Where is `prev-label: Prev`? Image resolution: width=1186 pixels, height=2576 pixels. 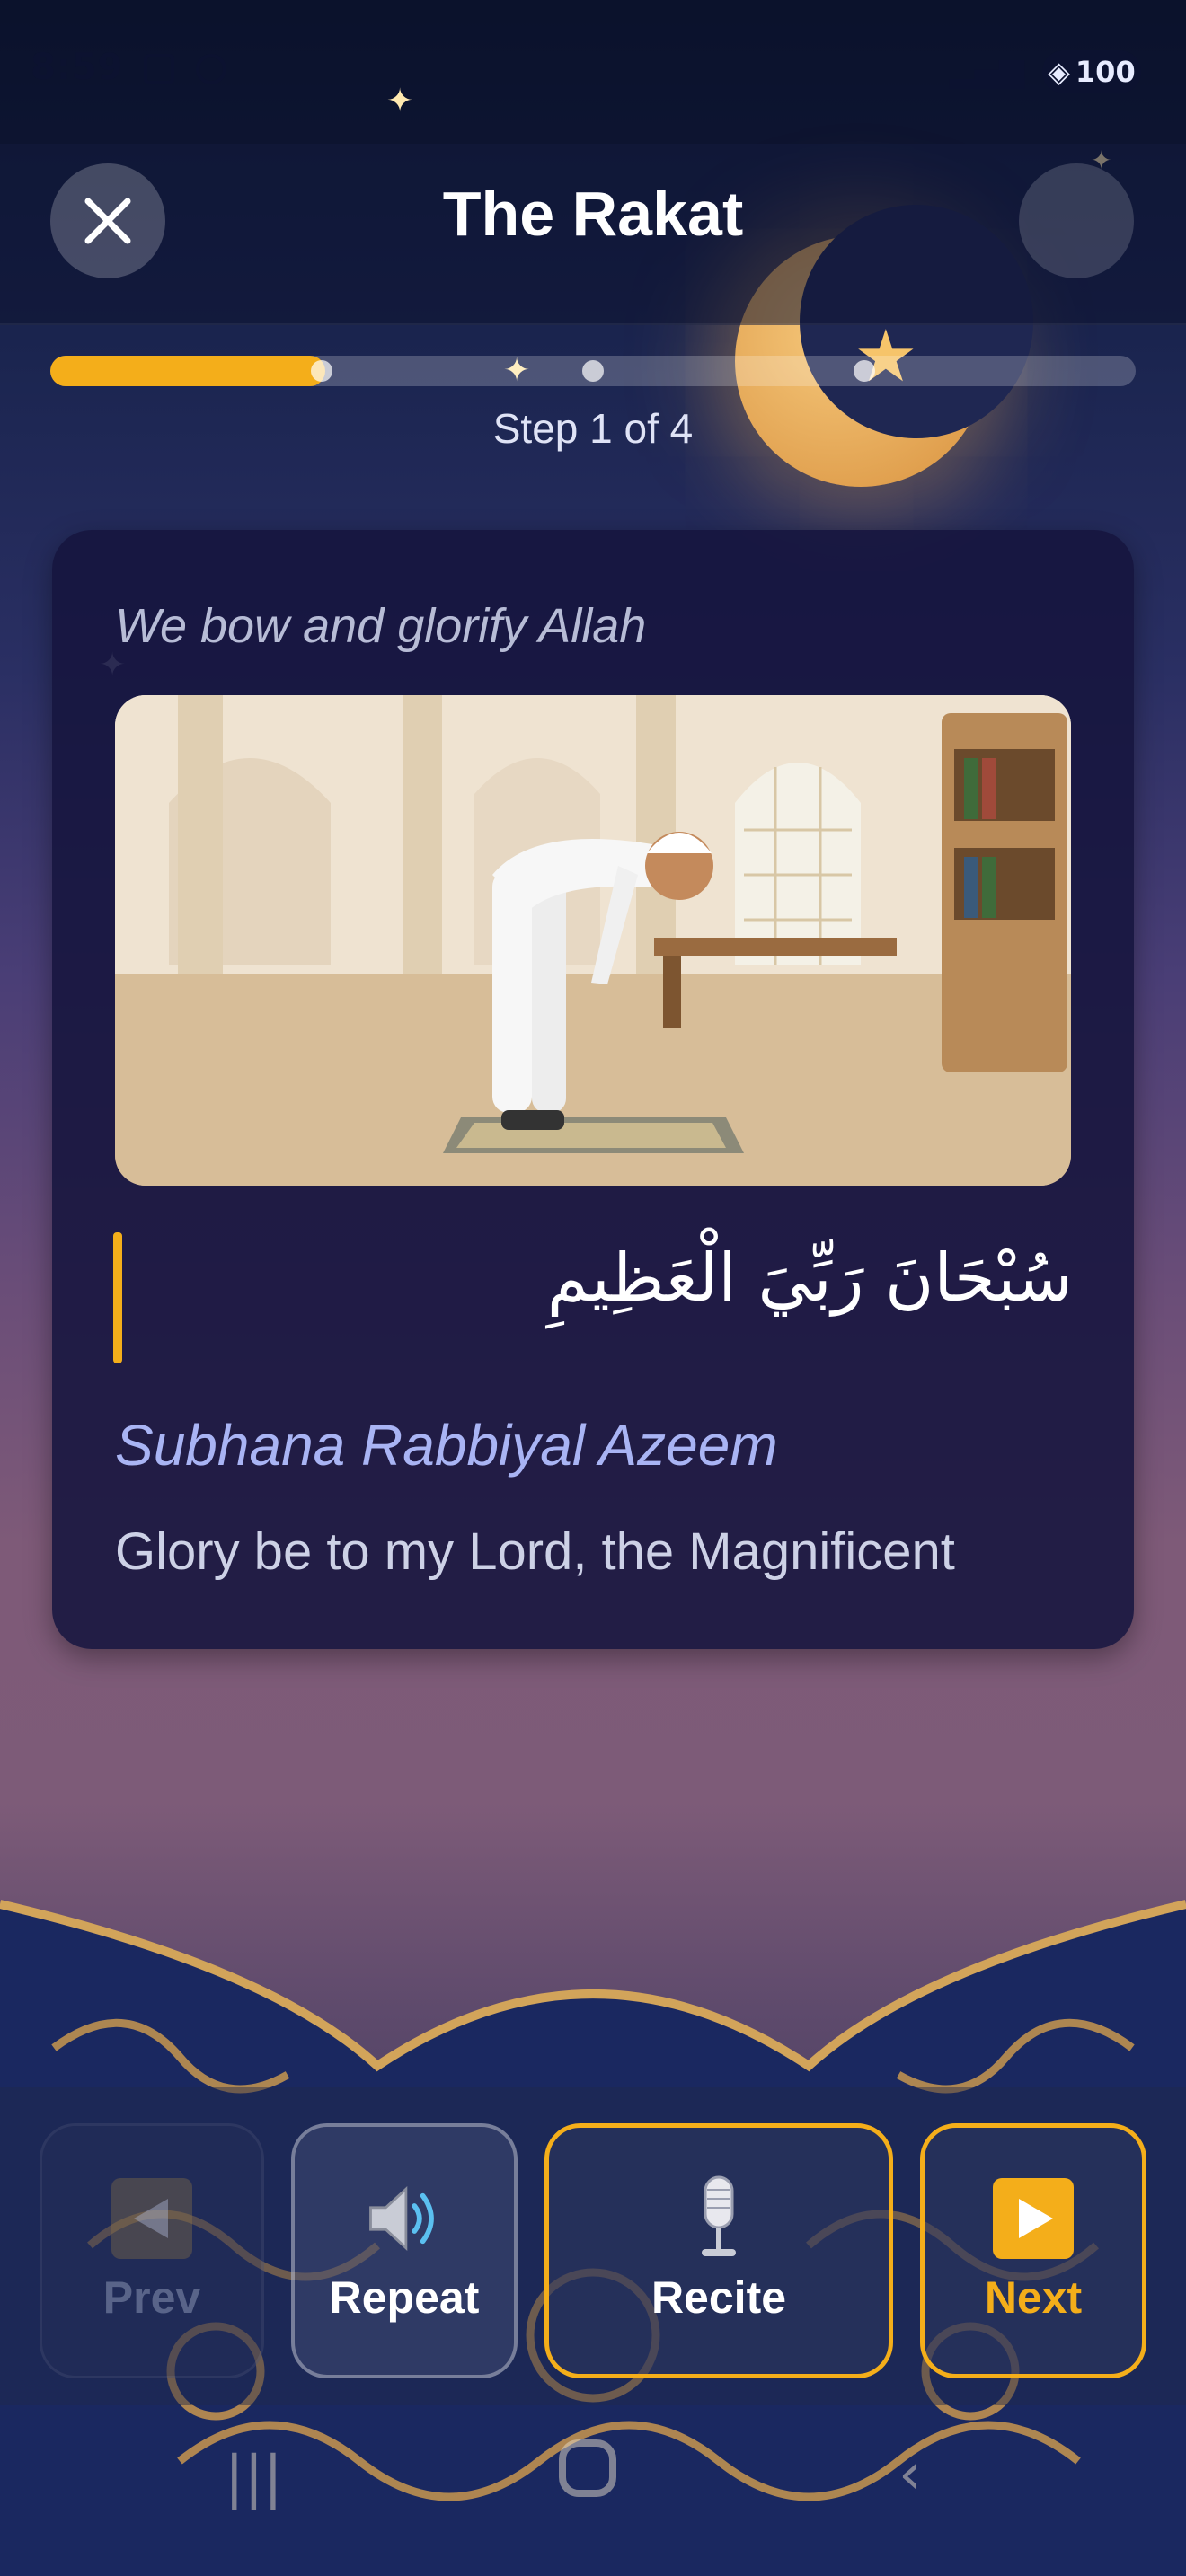 prev-label: Prev is located at coordinates (151, 2297).